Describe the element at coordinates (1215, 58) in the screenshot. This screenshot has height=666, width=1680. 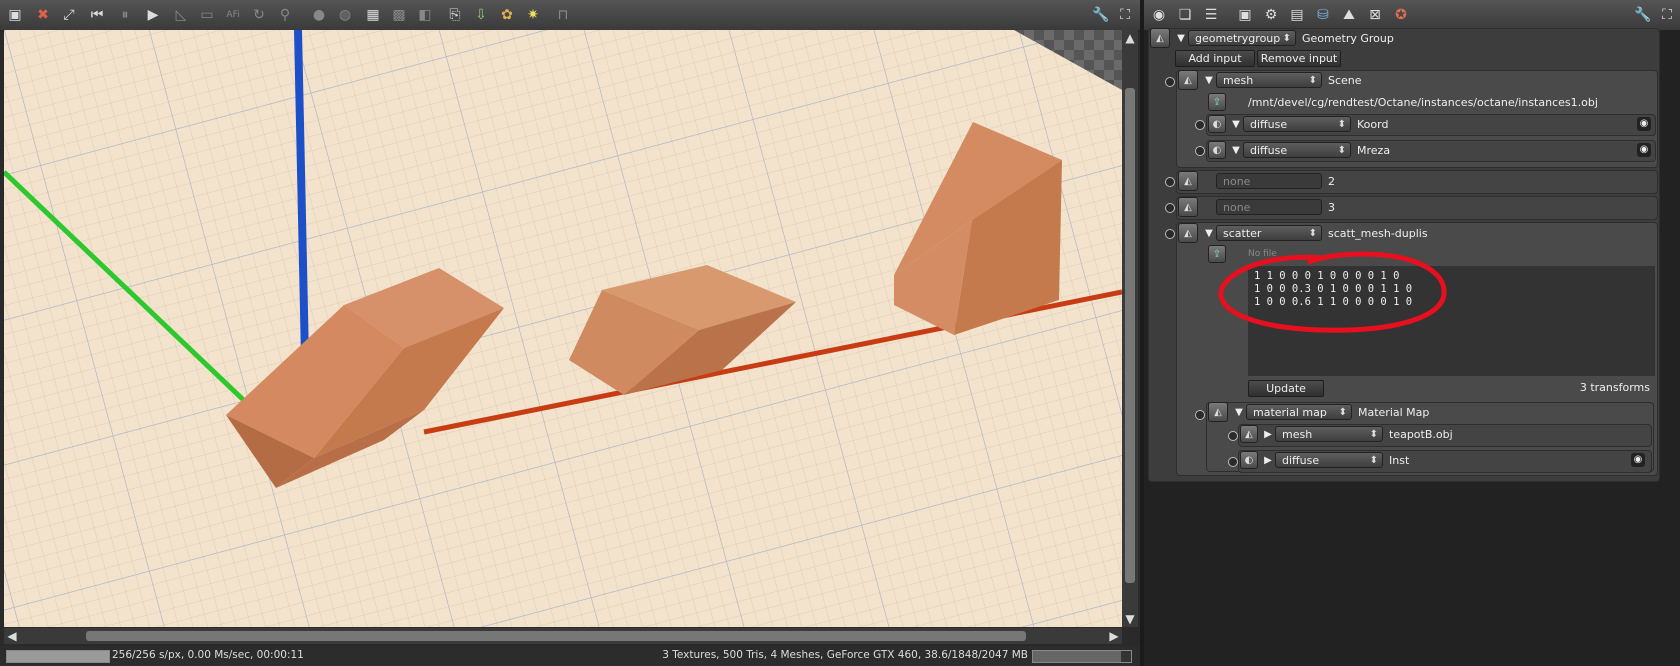
I see `add-input-button: Add input` at that location.